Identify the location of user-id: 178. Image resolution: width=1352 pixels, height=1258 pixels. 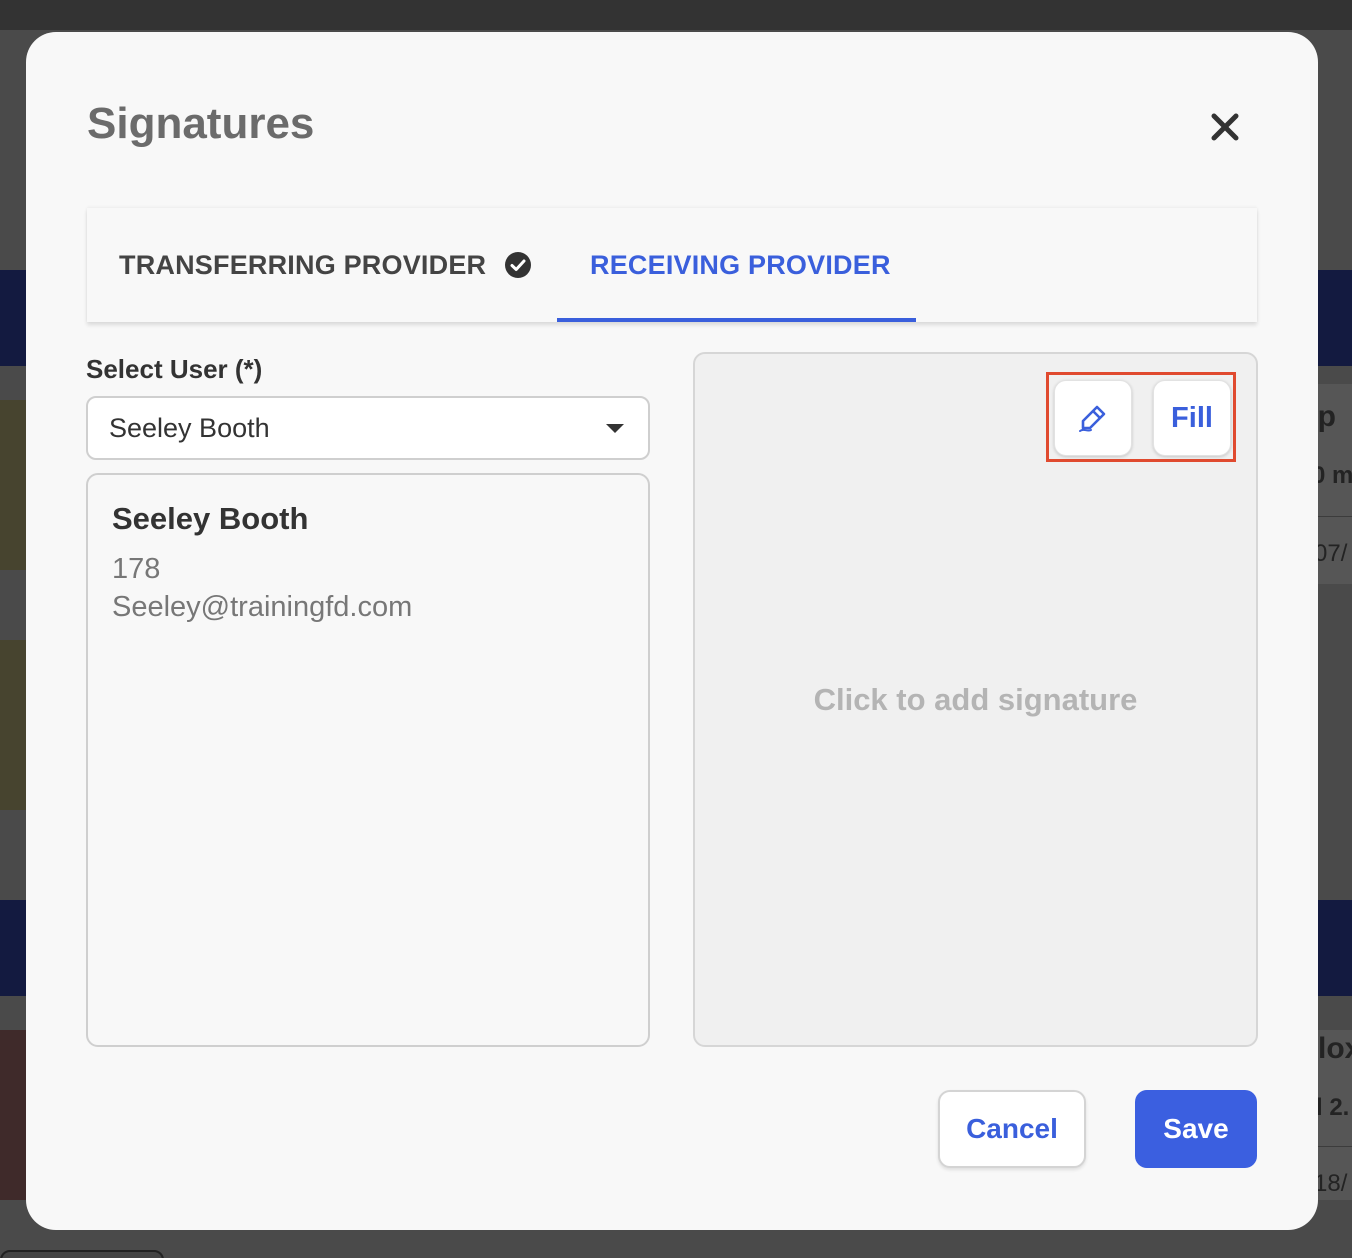
(136, 569).